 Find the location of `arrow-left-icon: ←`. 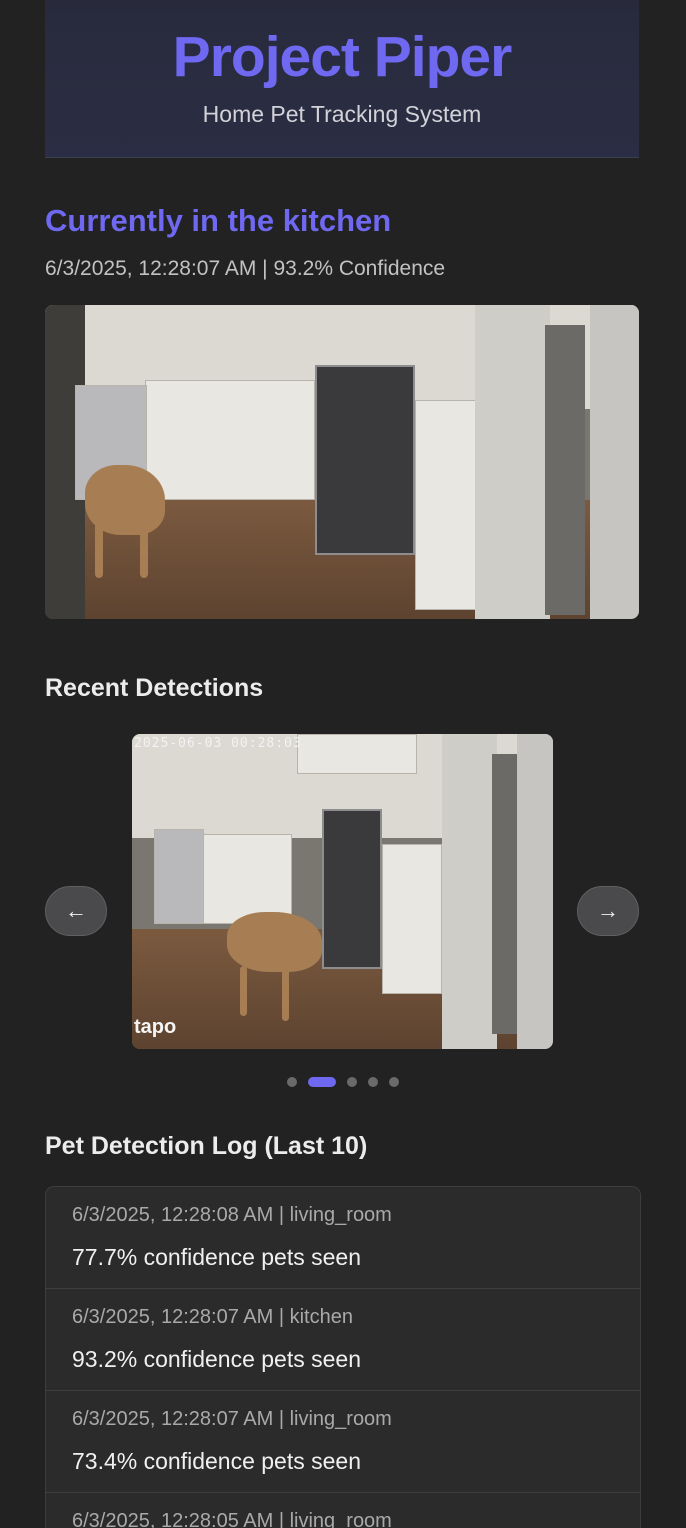

arrow-left-icon: ← is located at coordinates (76, 910).